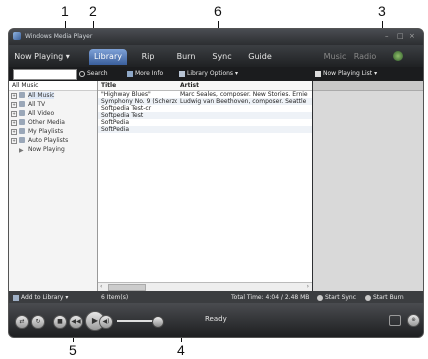 This screenshot has width=428, height=359. I want to click on tree-item-auto-playlists: + Auto Playlists, so click(53, 140).